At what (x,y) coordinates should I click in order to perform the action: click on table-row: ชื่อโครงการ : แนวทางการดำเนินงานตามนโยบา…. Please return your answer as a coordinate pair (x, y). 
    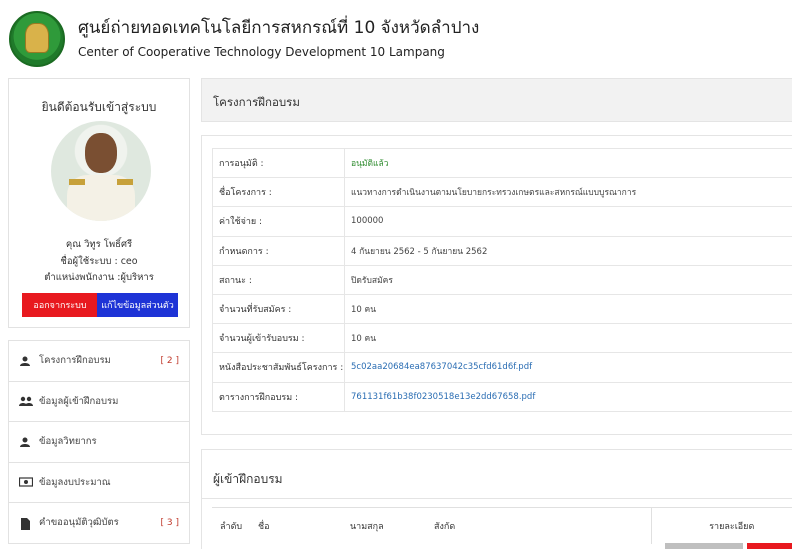
    Looking at the image, I should click on (502, 192).